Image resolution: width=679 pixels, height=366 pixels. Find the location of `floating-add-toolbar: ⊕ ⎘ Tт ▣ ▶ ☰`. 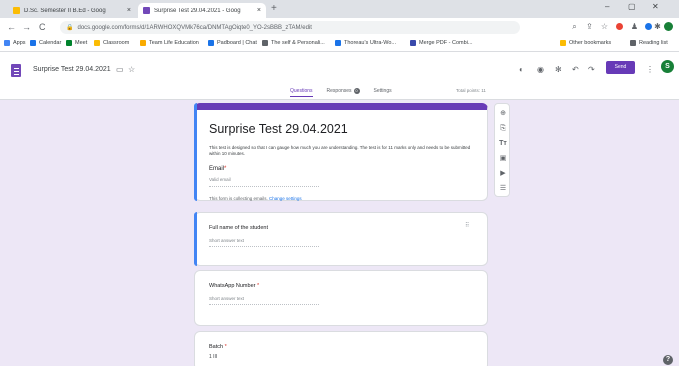

floating-add-toolbar: ⊕ ⎘ Tт ▣ ▶ ☰ is located at coordinates (502, 150).